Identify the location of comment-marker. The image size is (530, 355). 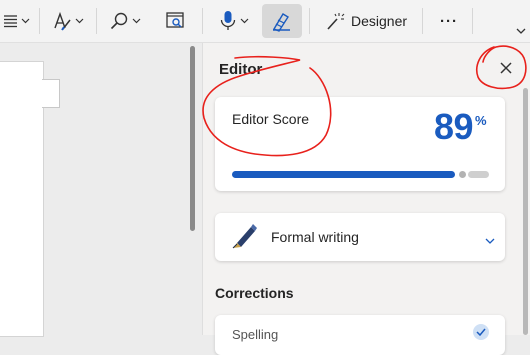
(51, 93).